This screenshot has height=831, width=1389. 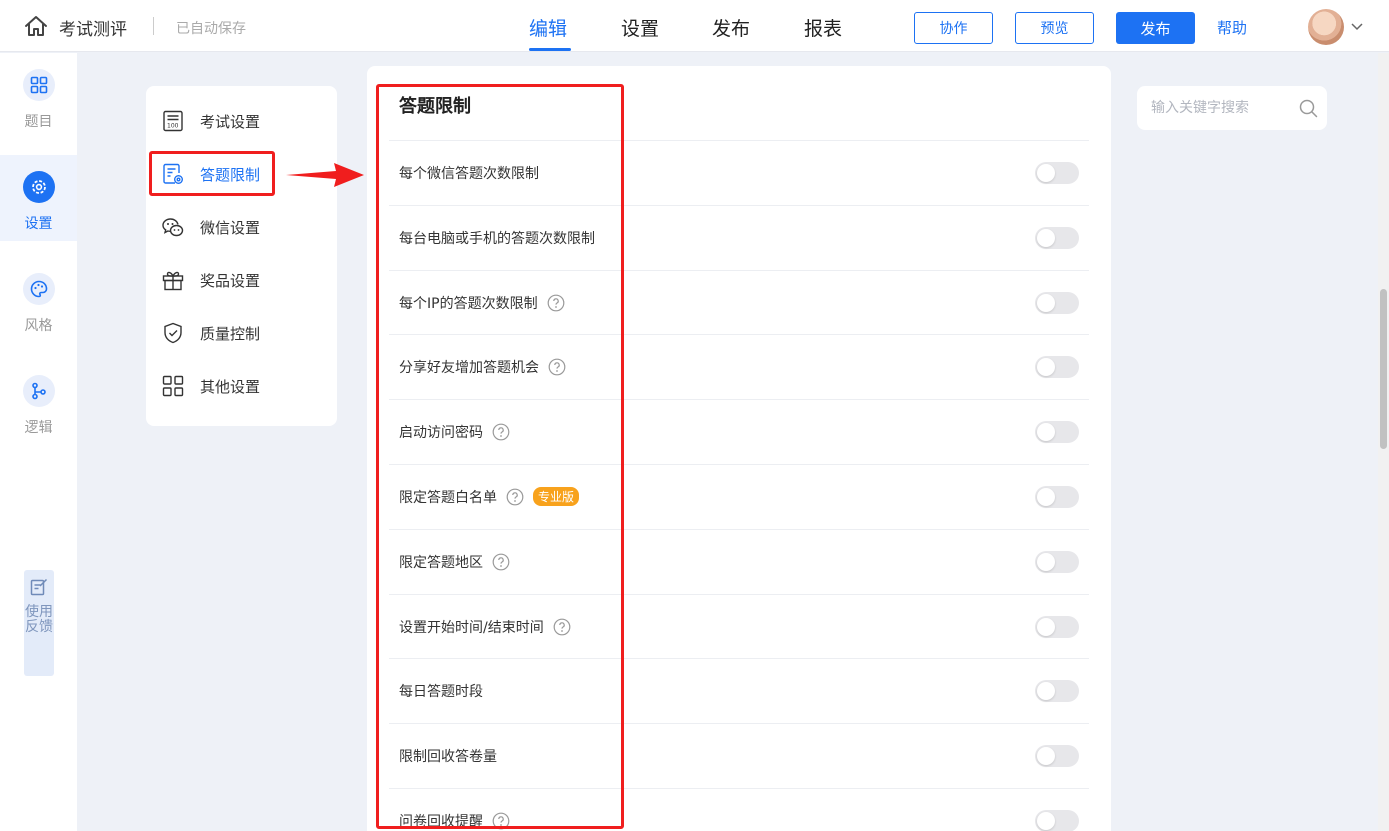 What do you see at coordinates (550, 49) in the screenshot?
I see `active-tab-indicator` at bounding box center [550, 49].